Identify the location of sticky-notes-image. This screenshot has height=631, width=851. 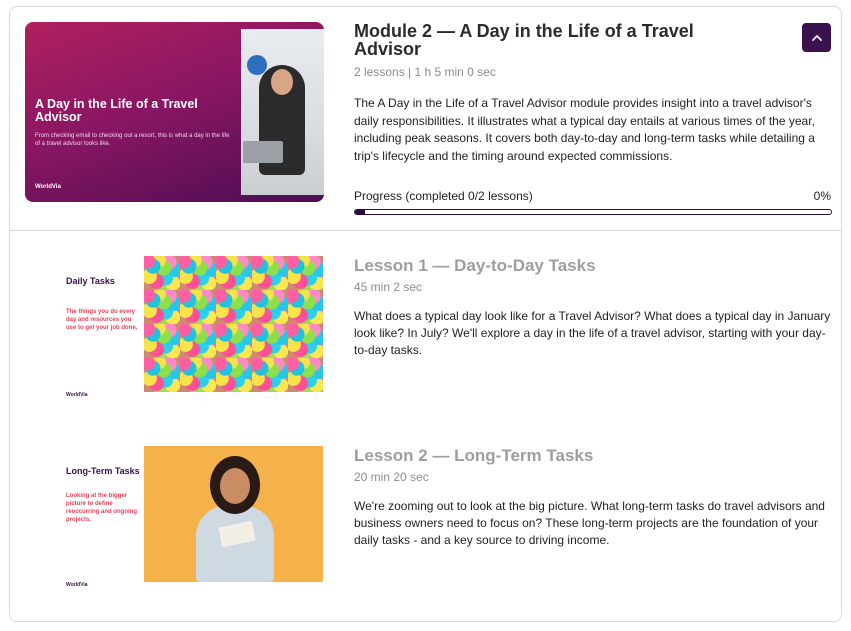
(233, 324).